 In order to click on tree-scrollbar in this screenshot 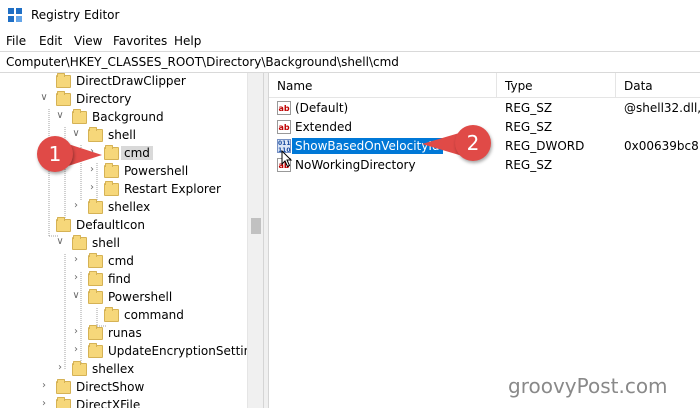, I will do `click(255, 240)`.